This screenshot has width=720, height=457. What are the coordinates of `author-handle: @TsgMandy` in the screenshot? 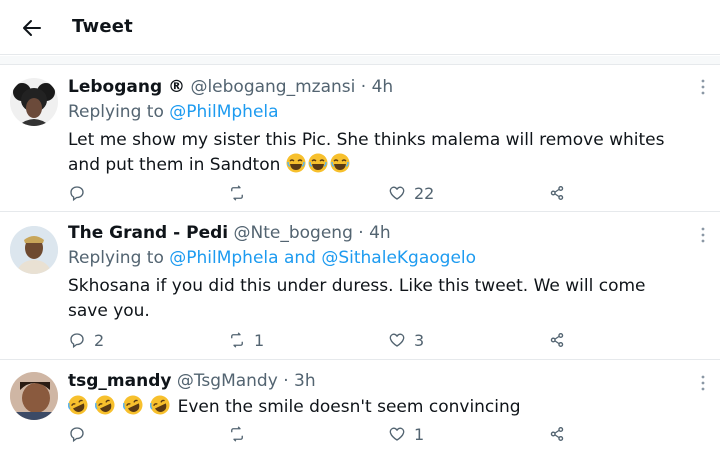 It's located at (227, 381).